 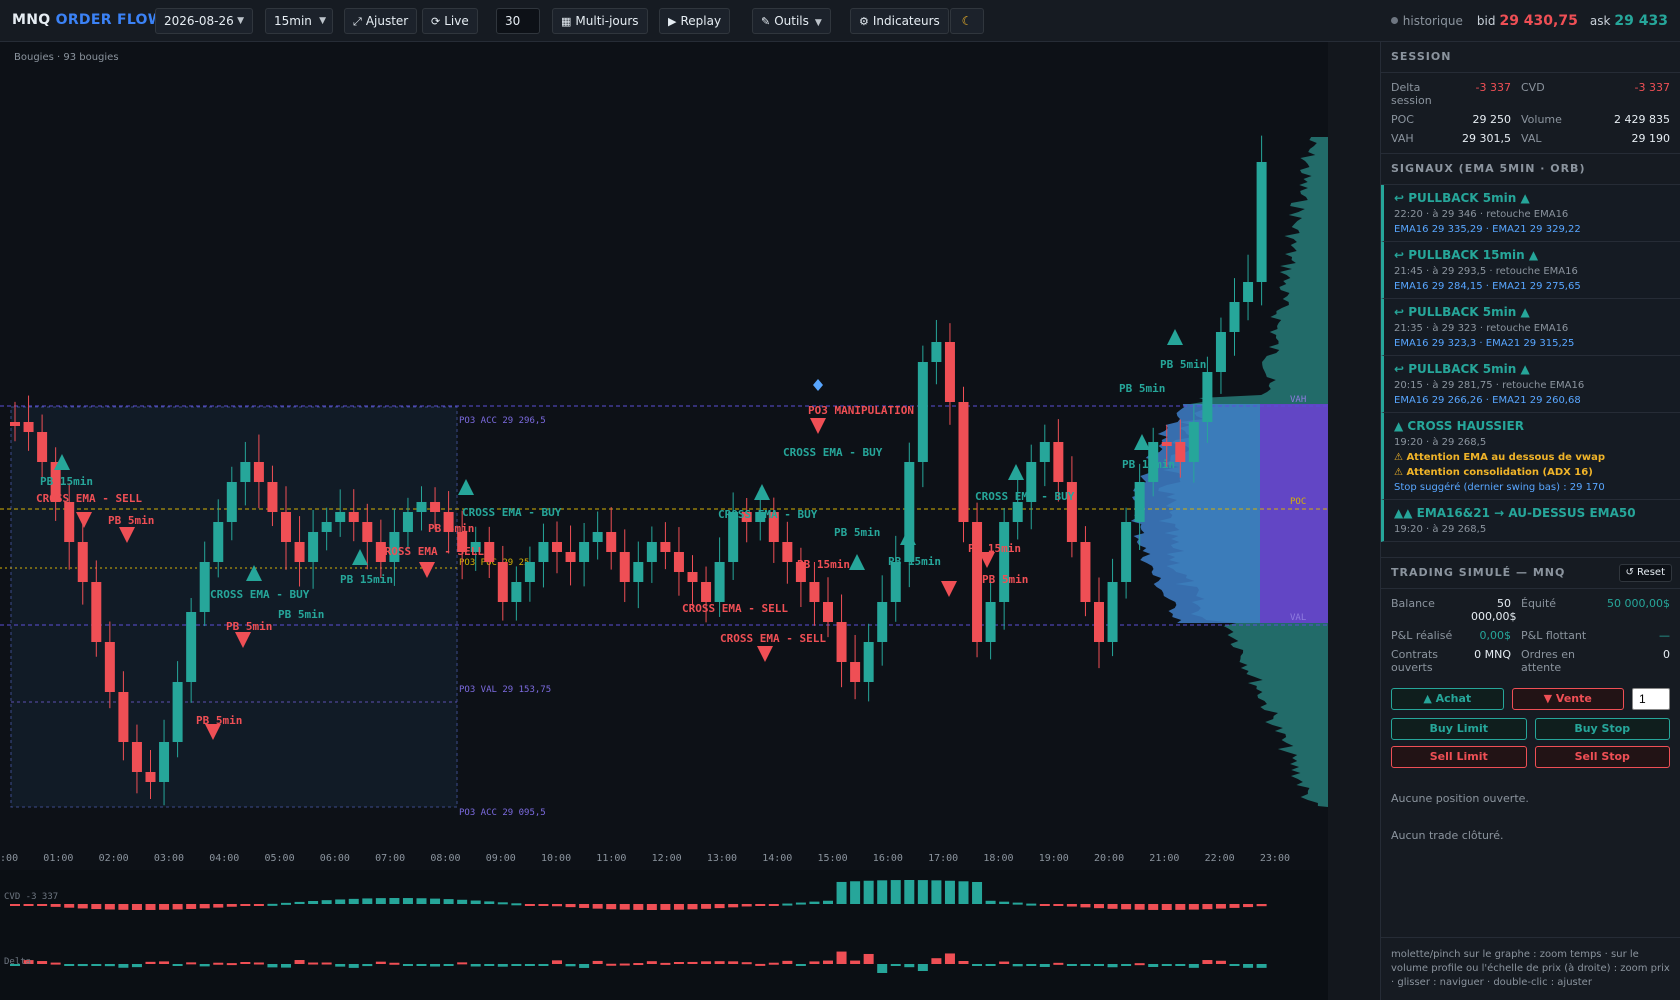 What do you see at coordinates (1447, 699) in the screenshot?
I see `buy-button: ▲ Achat` at bounding box center [1447, 699].